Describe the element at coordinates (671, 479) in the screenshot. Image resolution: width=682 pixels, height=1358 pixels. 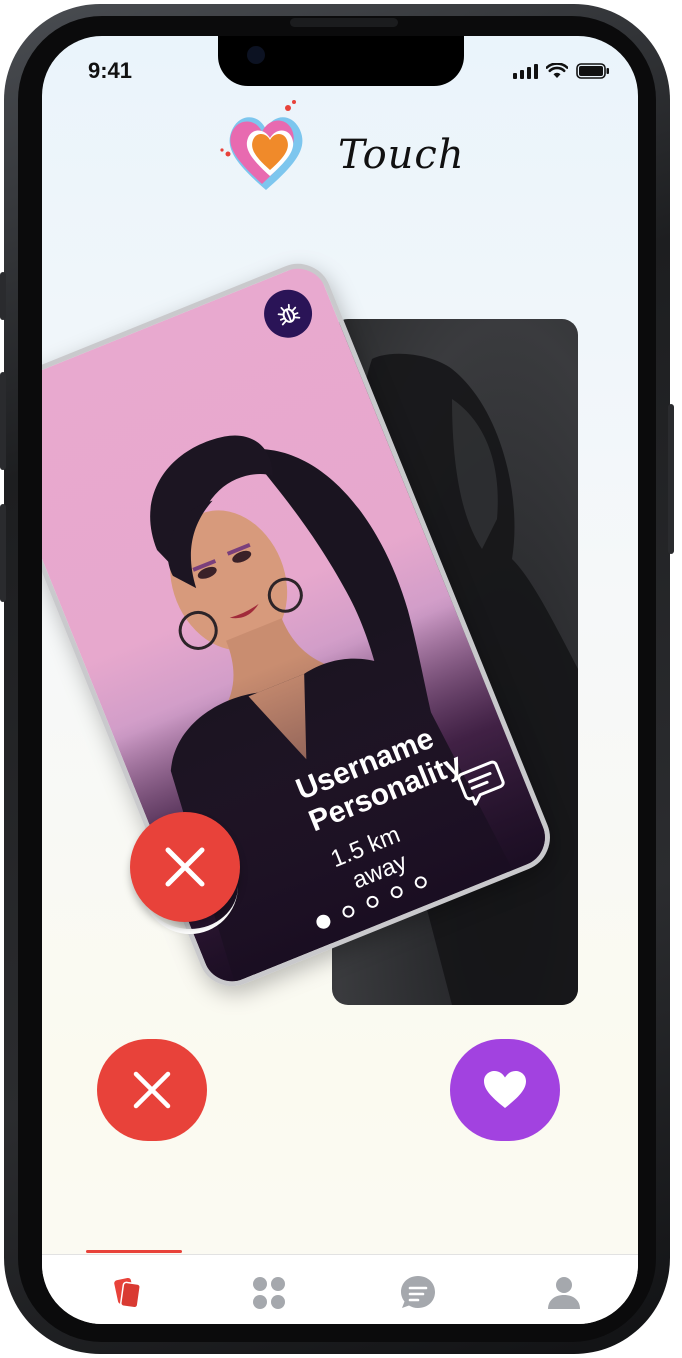
I see `power-button` at that location.